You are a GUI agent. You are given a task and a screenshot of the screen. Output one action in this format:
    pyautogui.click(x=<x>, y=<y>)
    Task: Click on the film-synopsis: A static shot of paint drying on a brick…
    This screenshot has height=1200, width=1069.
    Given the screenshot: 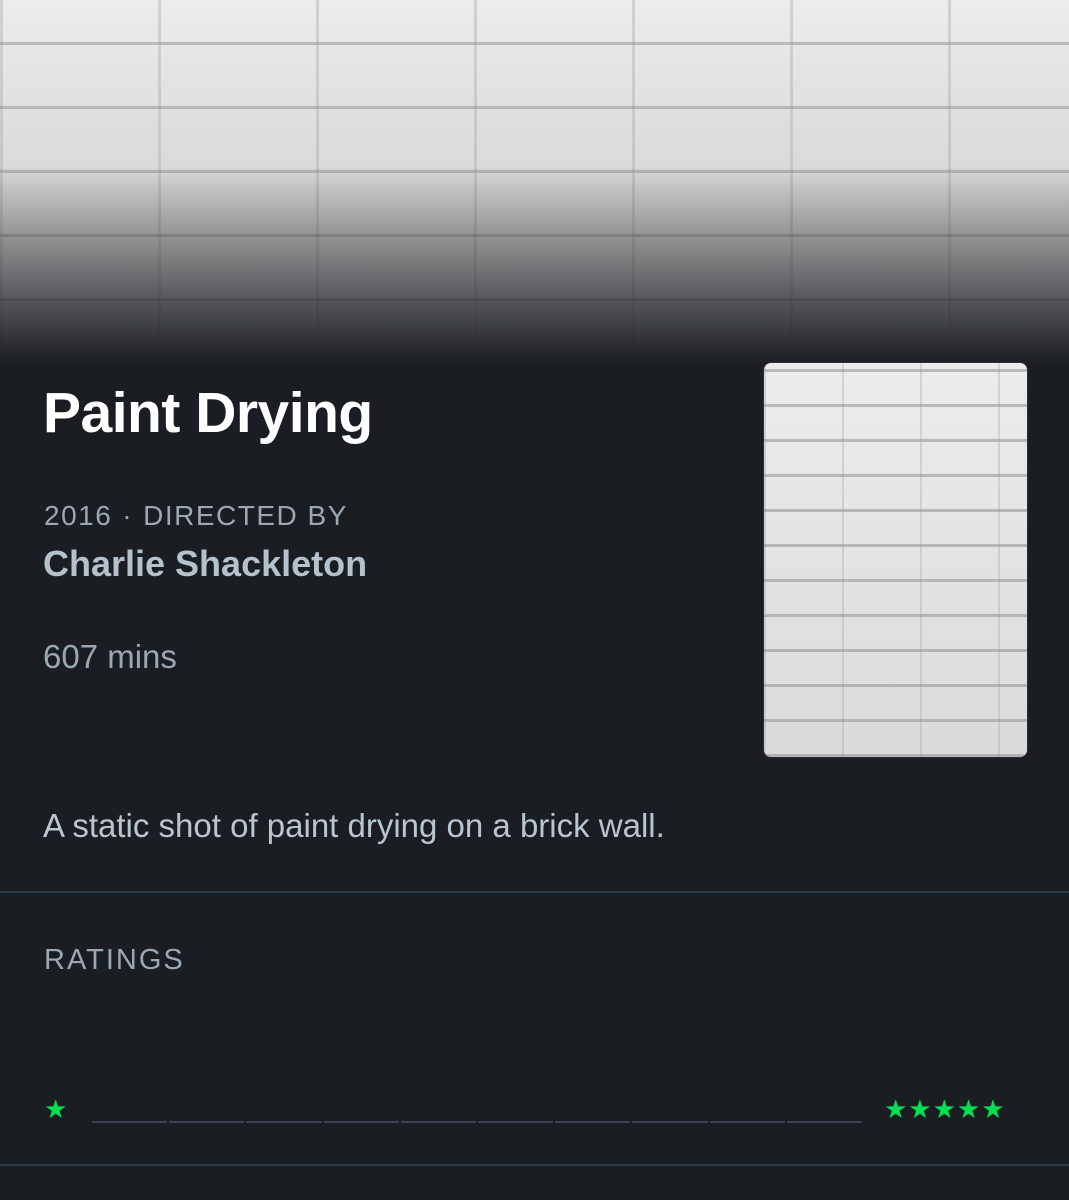 What is the action you would take?
    pyautogui.click(x=354, y=825)
    